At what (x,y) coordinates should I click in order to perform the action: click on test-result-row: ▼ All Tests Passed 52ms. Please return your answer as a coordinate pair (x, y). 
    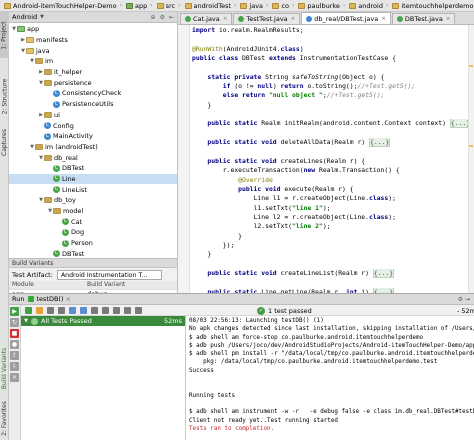
    Looking at the image, I should click on (103, 321).